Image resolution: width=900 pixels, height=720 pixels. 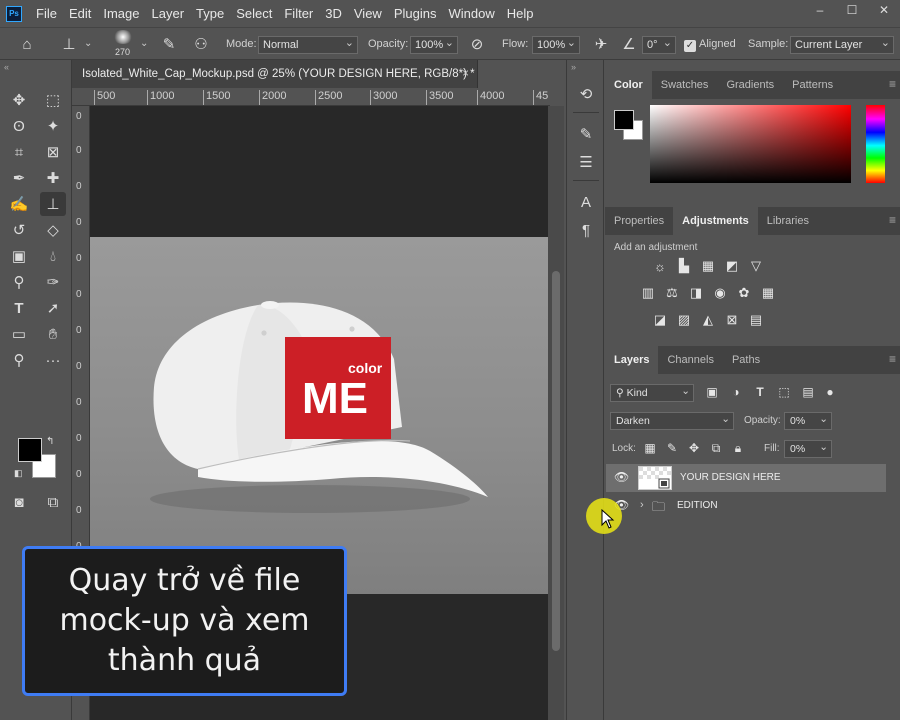 What do you see at coordinates (632, 360) in the screenshot?
I see `tab-layers: Layers` at bounding box center [632, 360].